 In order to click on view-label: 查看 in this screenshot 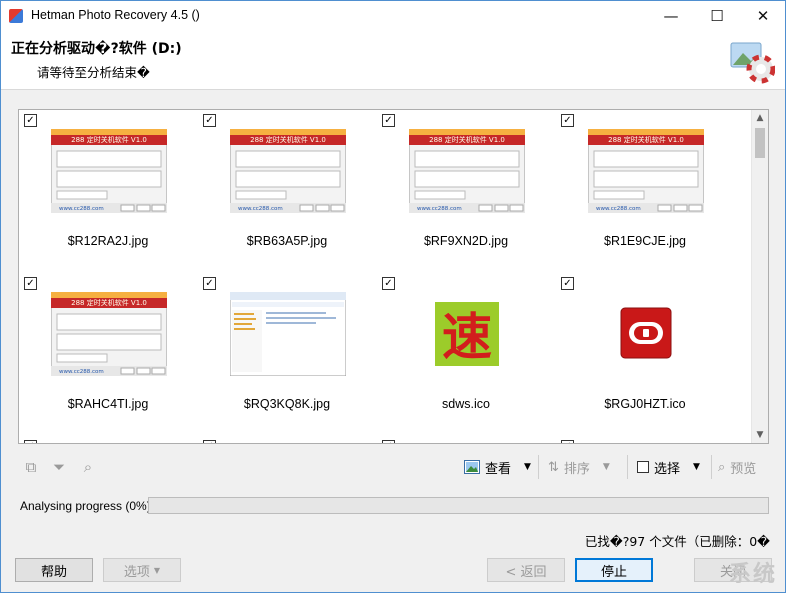, I will do `click(498, 469)`.